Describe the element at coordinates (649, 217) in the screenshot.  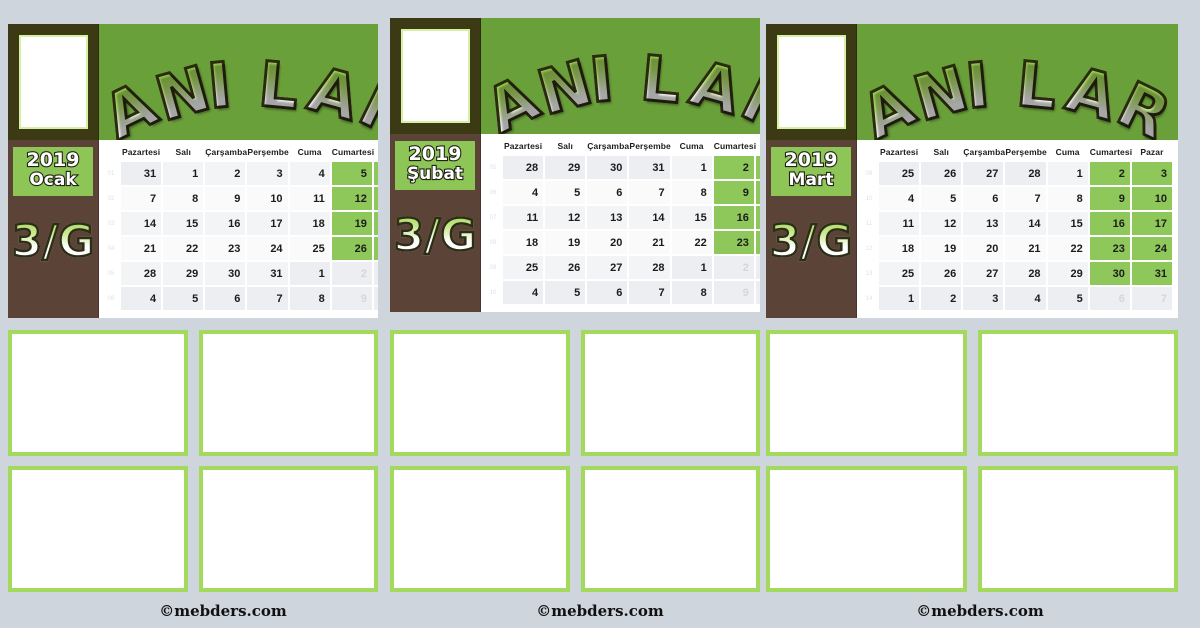
I see `day-cell: 14` at that location.